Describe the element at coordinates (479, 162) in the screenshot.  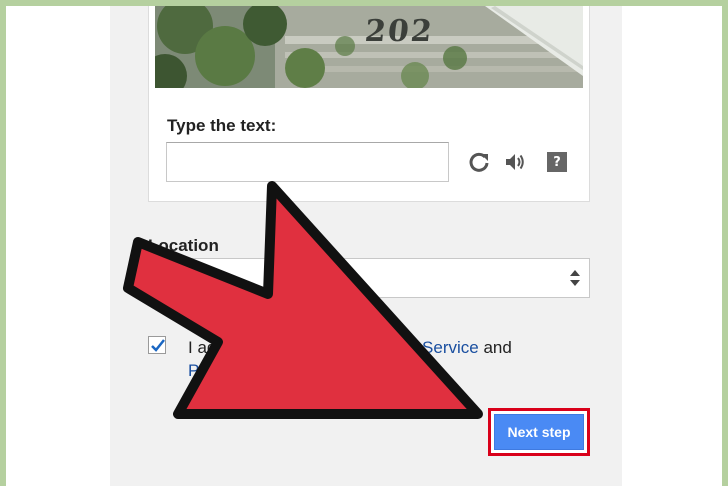
I see `refresh-icon` at that location.